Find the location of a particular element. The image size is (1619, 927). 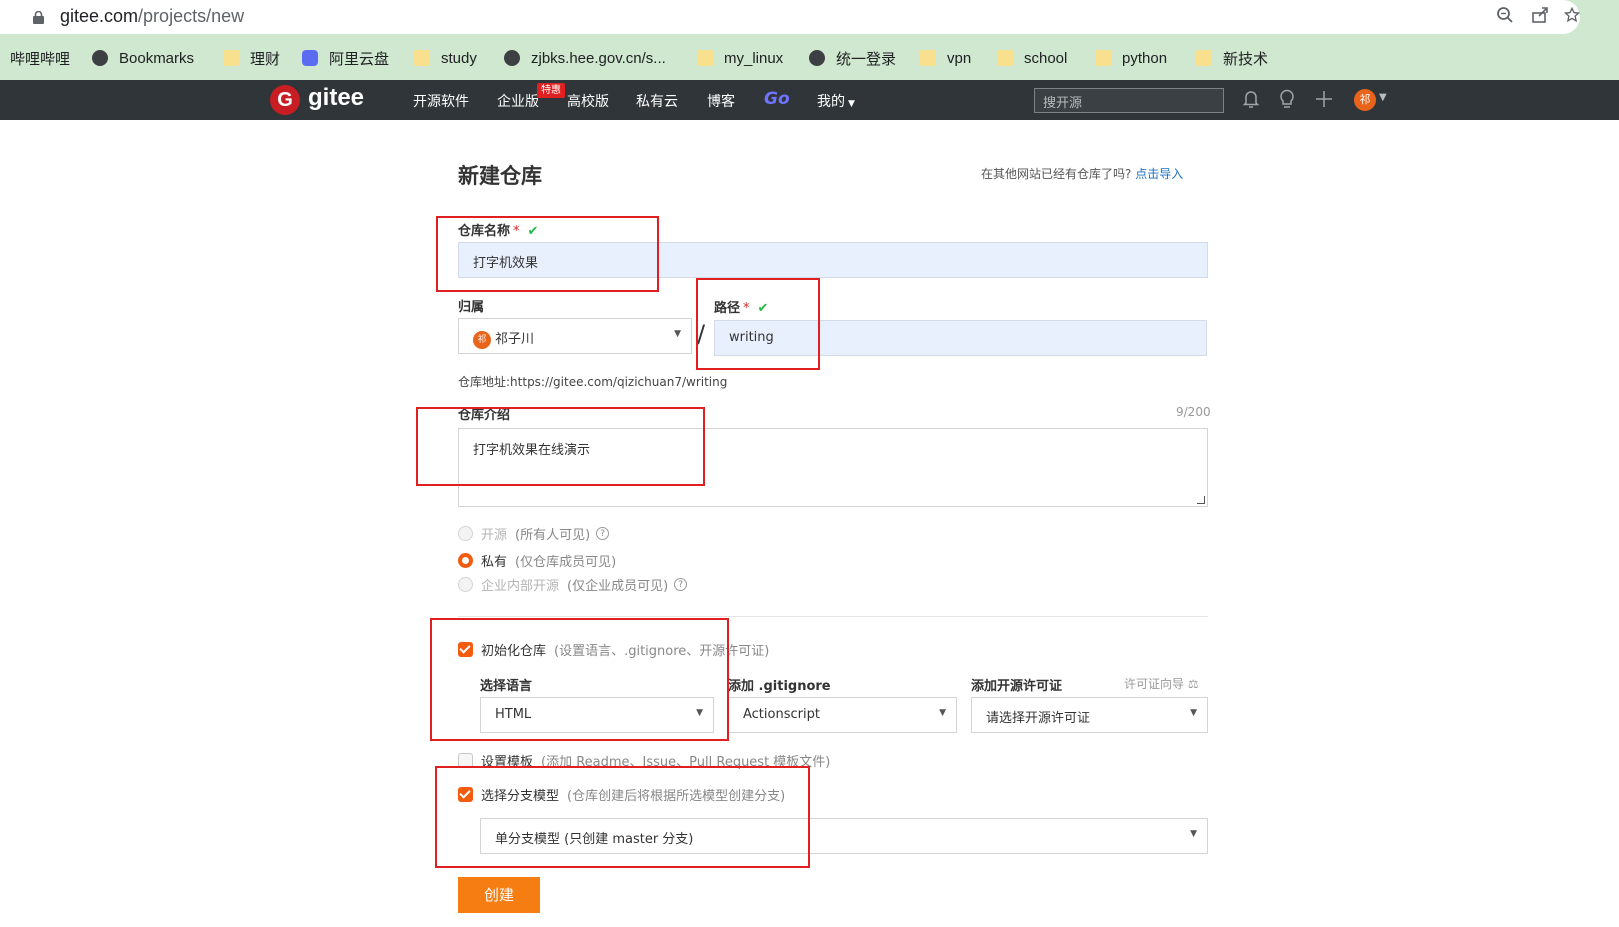

gitignore-select: Actionscript ▼ is located at coordinates (842, 715).